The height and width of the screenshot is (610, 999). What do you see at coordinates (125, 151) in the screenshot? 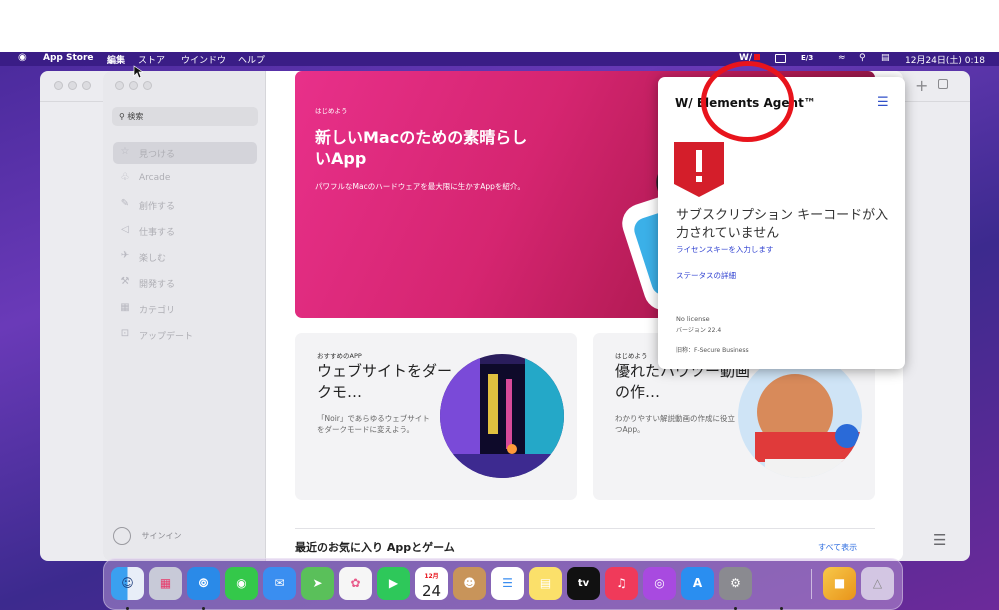
I see `star-icon: ☆` at bounding box center [125, 151].